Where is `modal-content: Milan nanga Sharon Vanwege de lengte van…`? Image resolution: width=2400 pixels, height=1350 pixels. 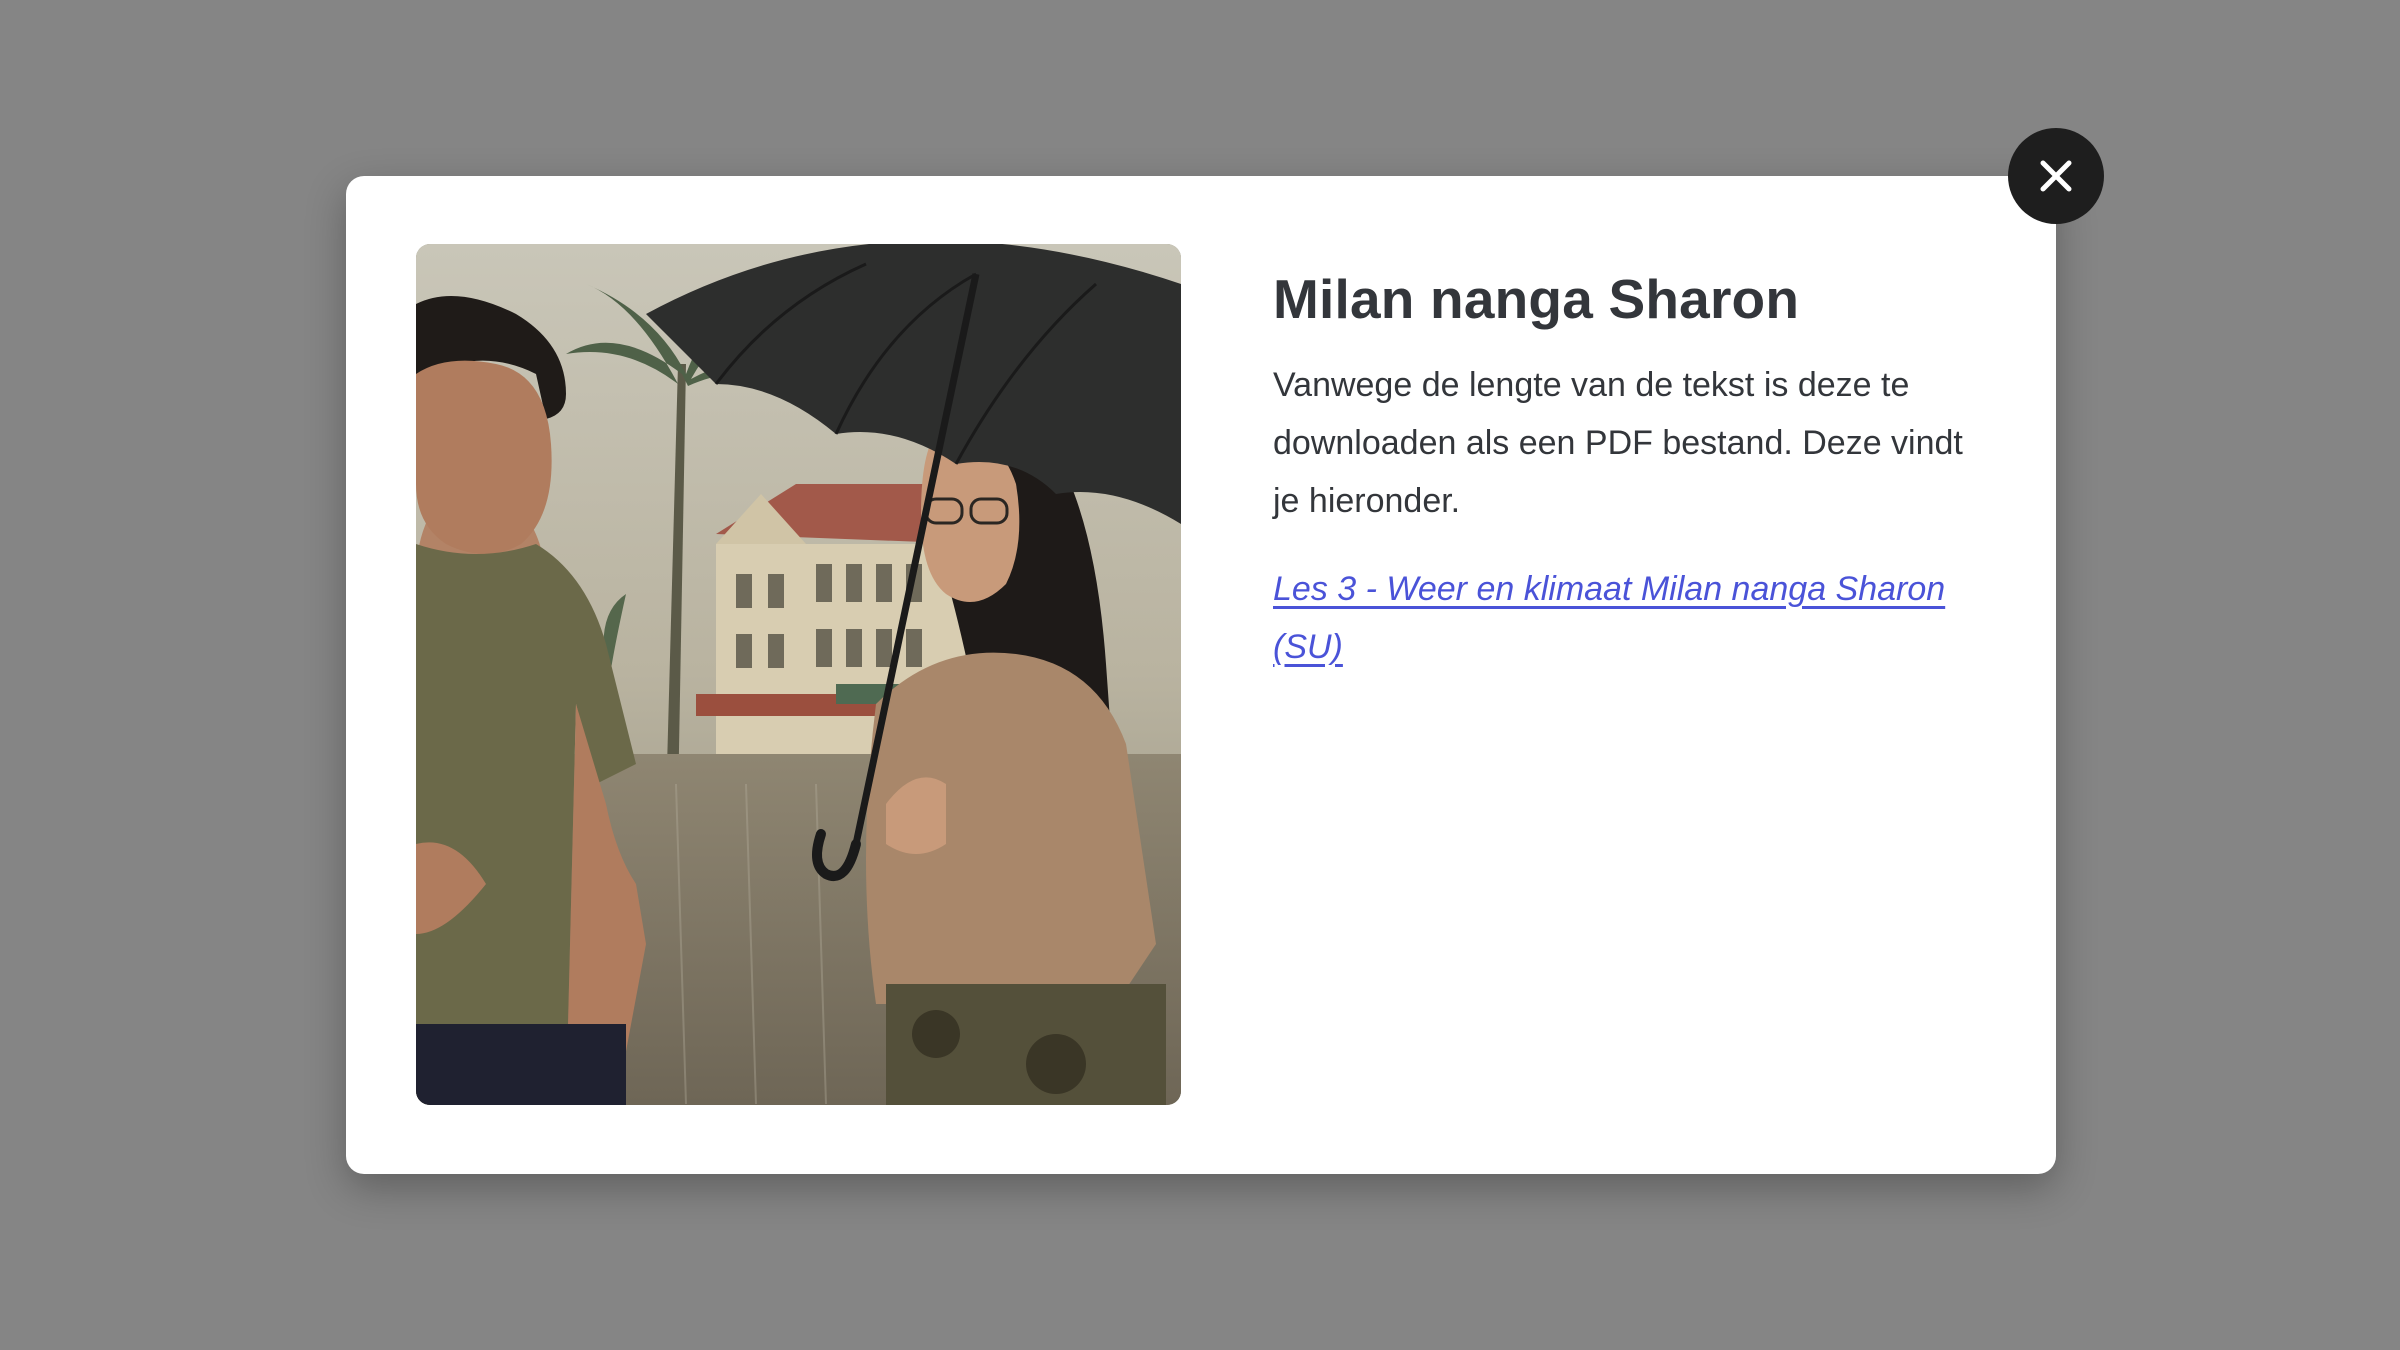 modal-content: Milan nanga Sharon Vanwege de lengte van… is located at coordinates (1633, 471).